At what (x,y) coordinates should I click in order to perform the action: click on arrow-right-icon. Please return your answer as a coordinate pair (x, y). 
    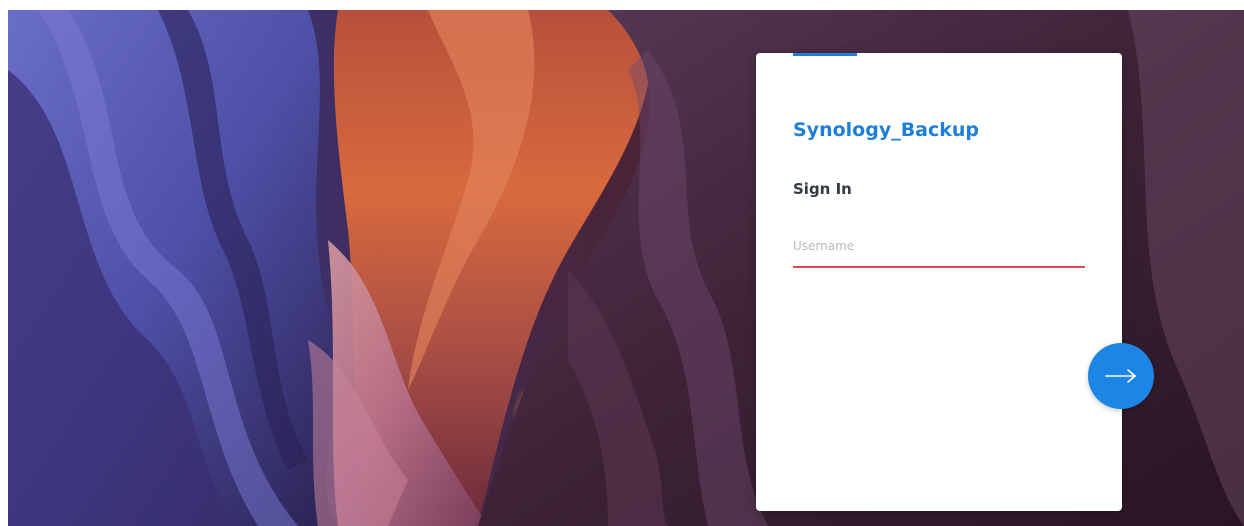
    Looking at the image, I should click on (1120, 376).